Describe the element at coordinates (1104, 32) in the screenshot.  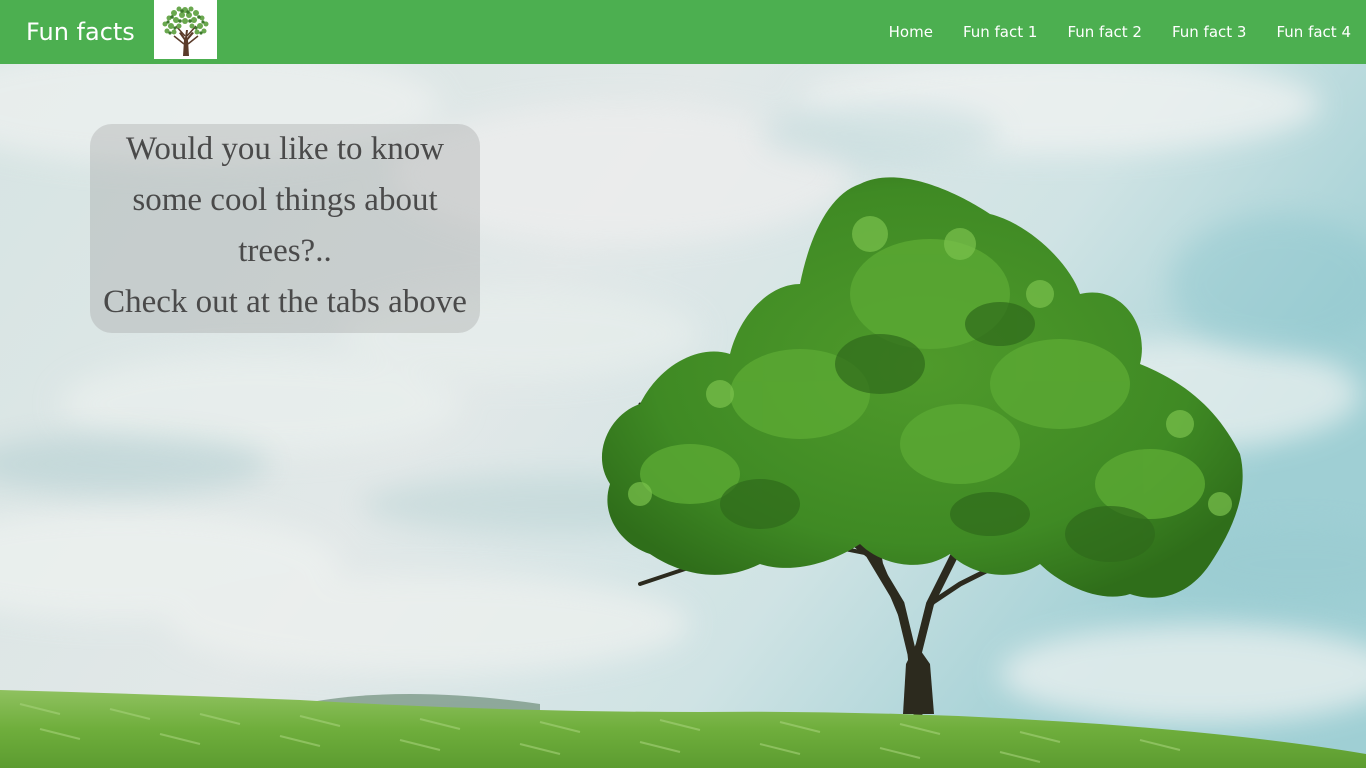
I see `nav-link-fun-fact-2: Fun fact 2` at that location.